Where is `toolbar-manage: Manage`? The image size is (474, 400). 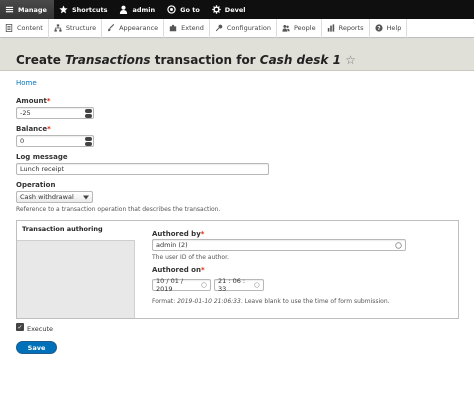 toolbar-manage: Manage is located at coordinates (27, 9).